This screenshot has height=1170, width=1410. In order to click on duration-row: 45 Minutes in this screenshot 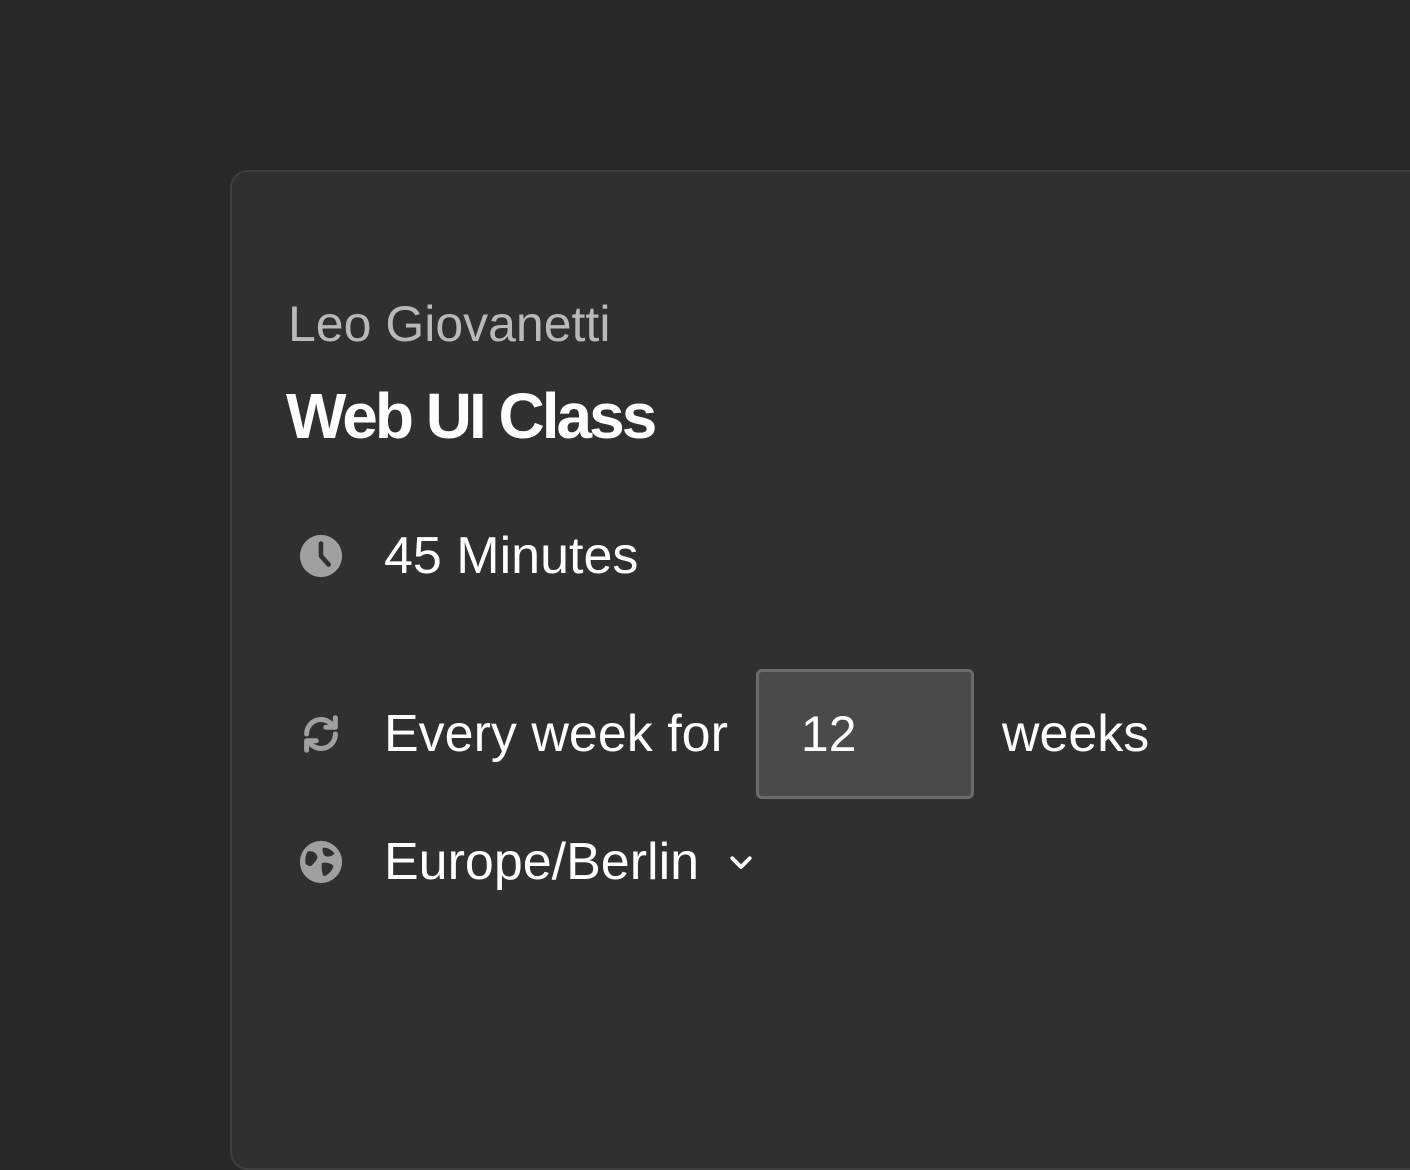, I will do `click(468, 556)`.